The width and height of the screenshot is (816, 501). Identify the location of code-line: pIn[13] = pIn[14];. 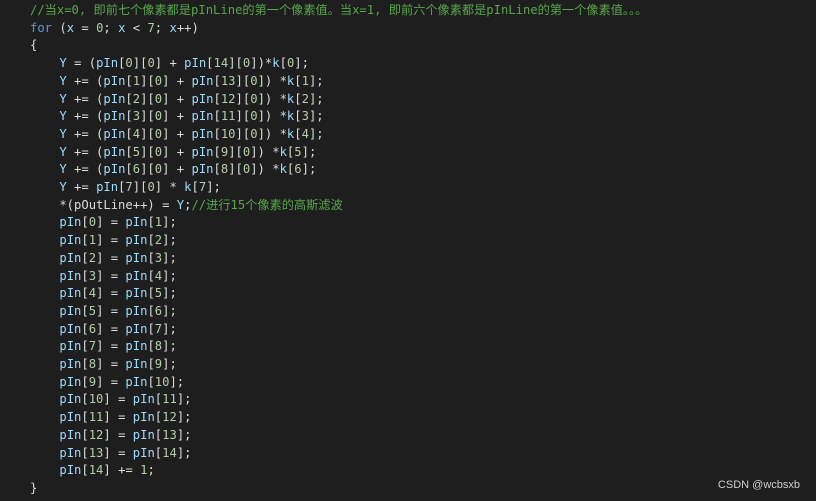
(125, 452).